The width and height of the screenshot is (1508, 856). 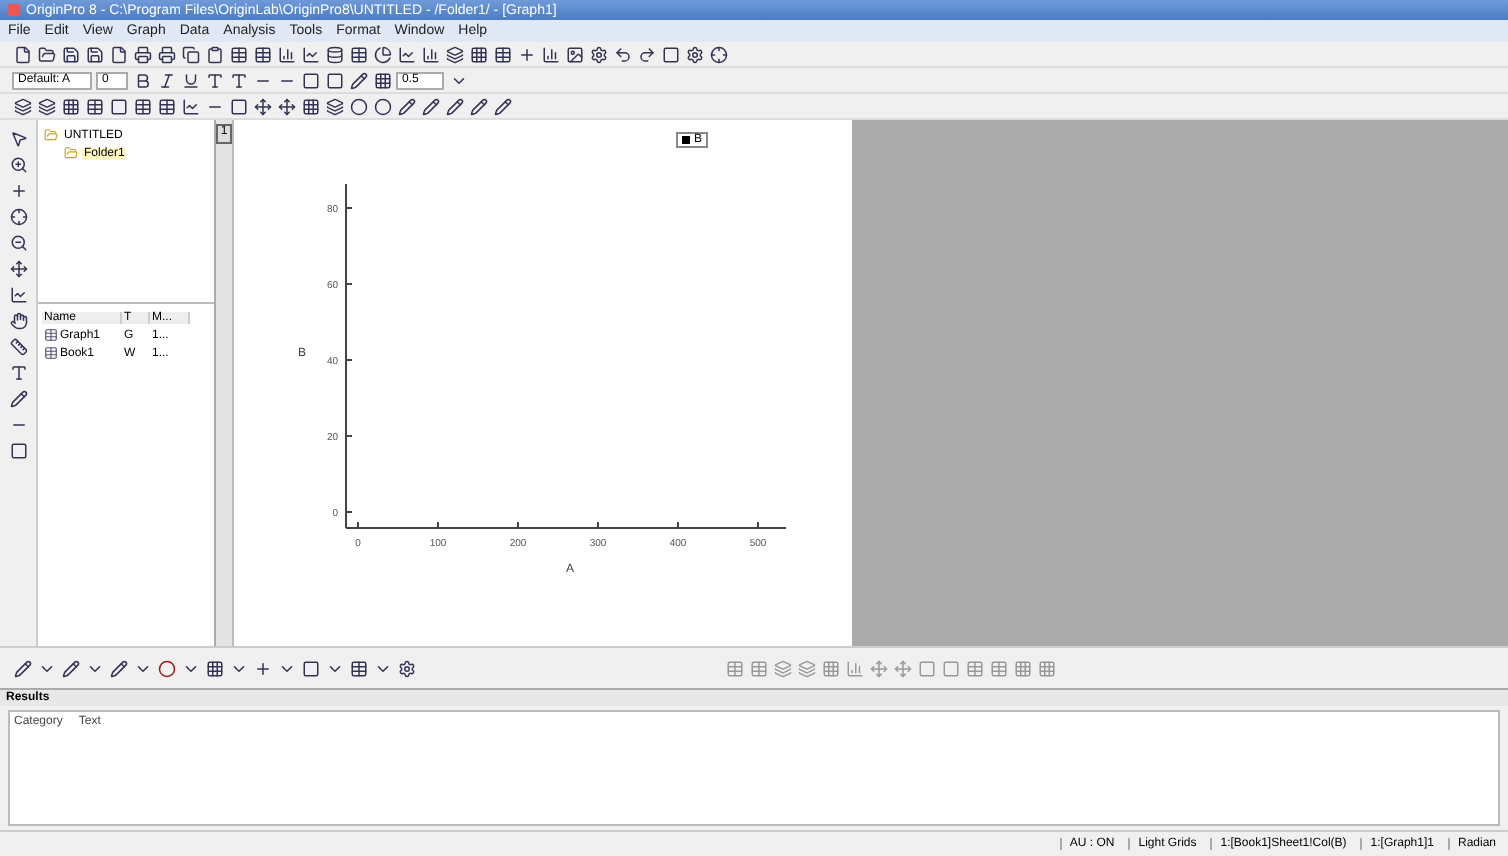 What do you see at coordinates (382, 54) in the screenshot?
I see `pie-chart-icon` at bounding box center [382, 54].